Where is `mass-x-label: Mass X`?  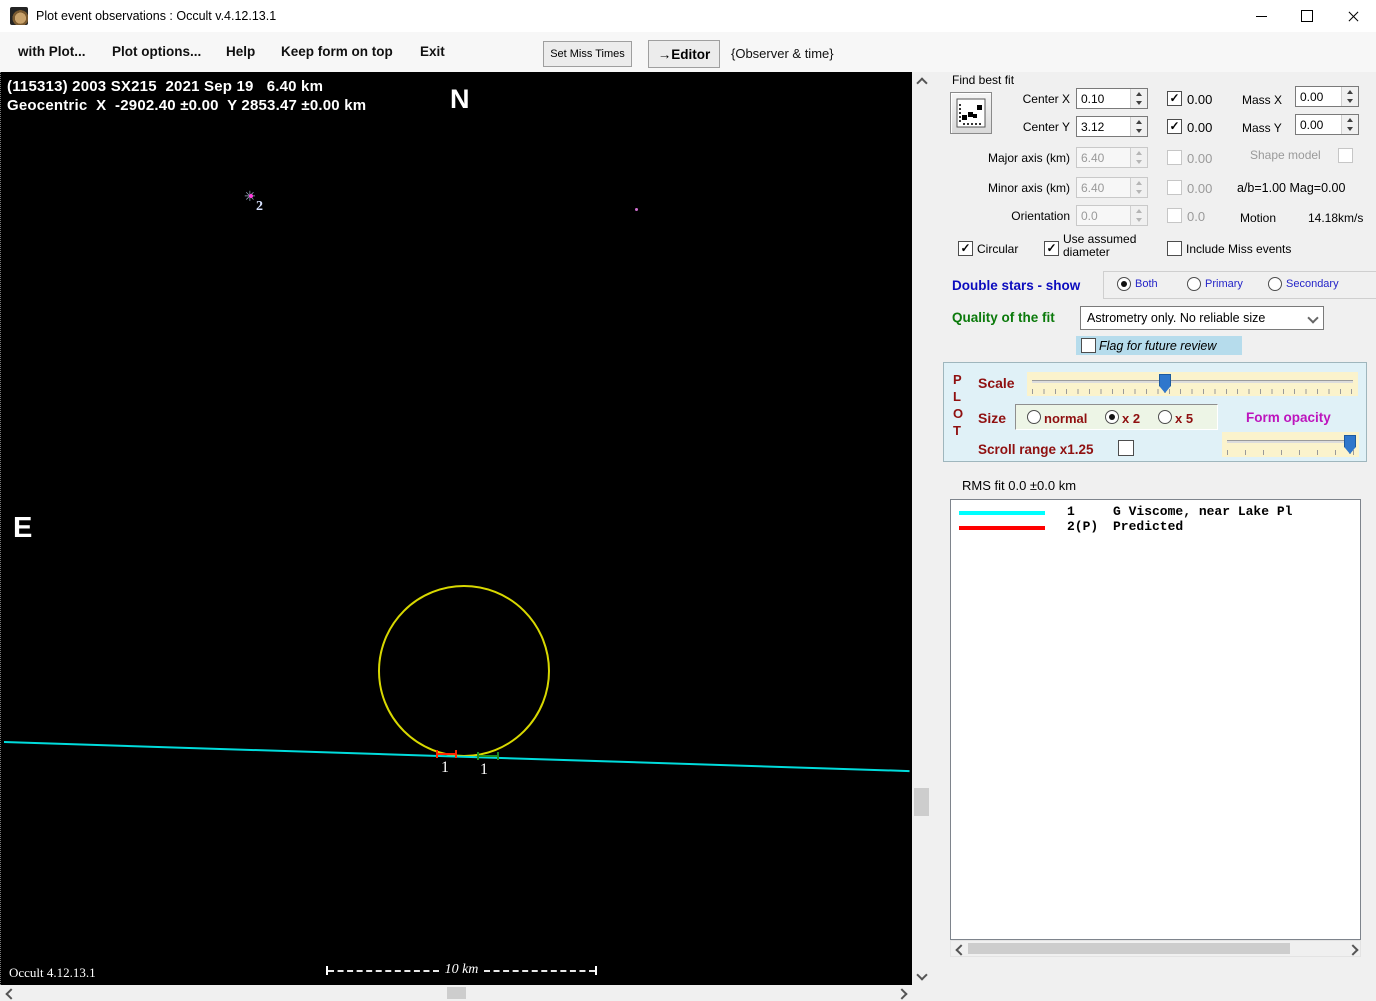
mass-x-label: Mass X is located at coordinates (1262, 100).